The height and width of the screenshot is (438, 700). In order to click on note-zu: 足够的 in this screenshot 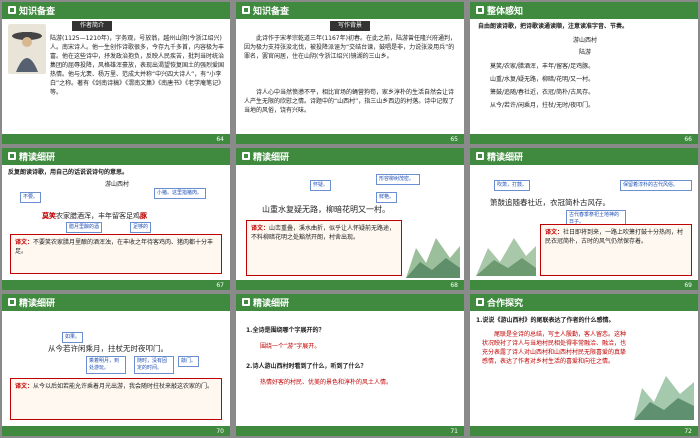, I will do `click(141, 227)`.